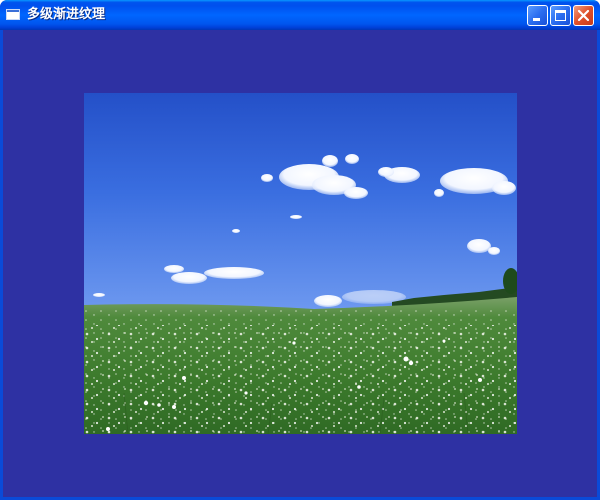 The height and width of the screenshot is (500, 600). Describe the element at coordinates (537, 15) in the screenshot. I see `minimize-button` at that location.